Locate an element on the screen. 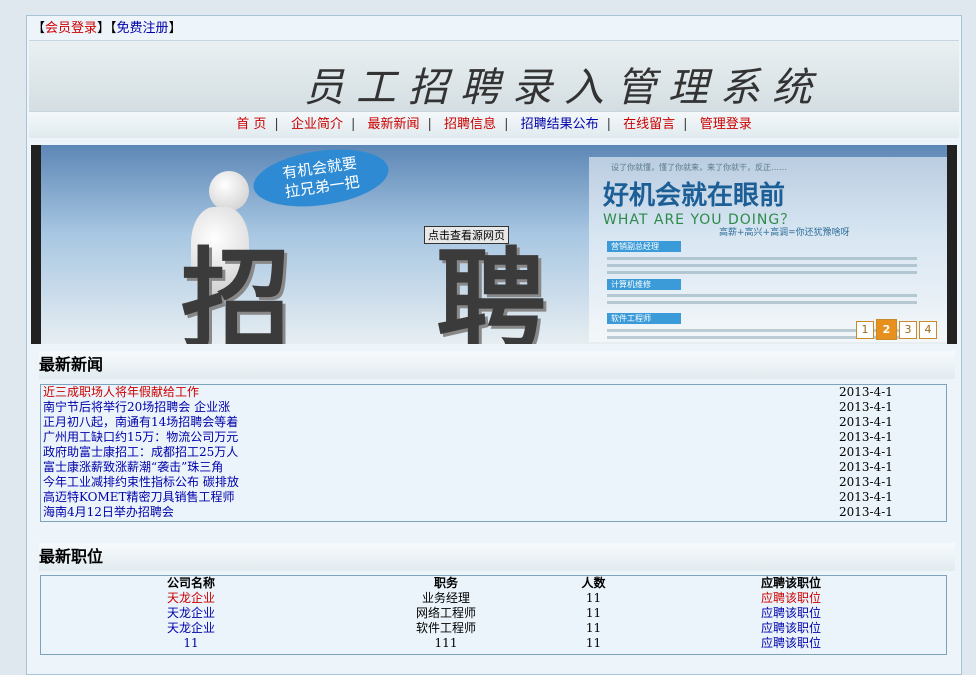  nav-company-intro: 企业简介 is located at coordinates (317, 124).